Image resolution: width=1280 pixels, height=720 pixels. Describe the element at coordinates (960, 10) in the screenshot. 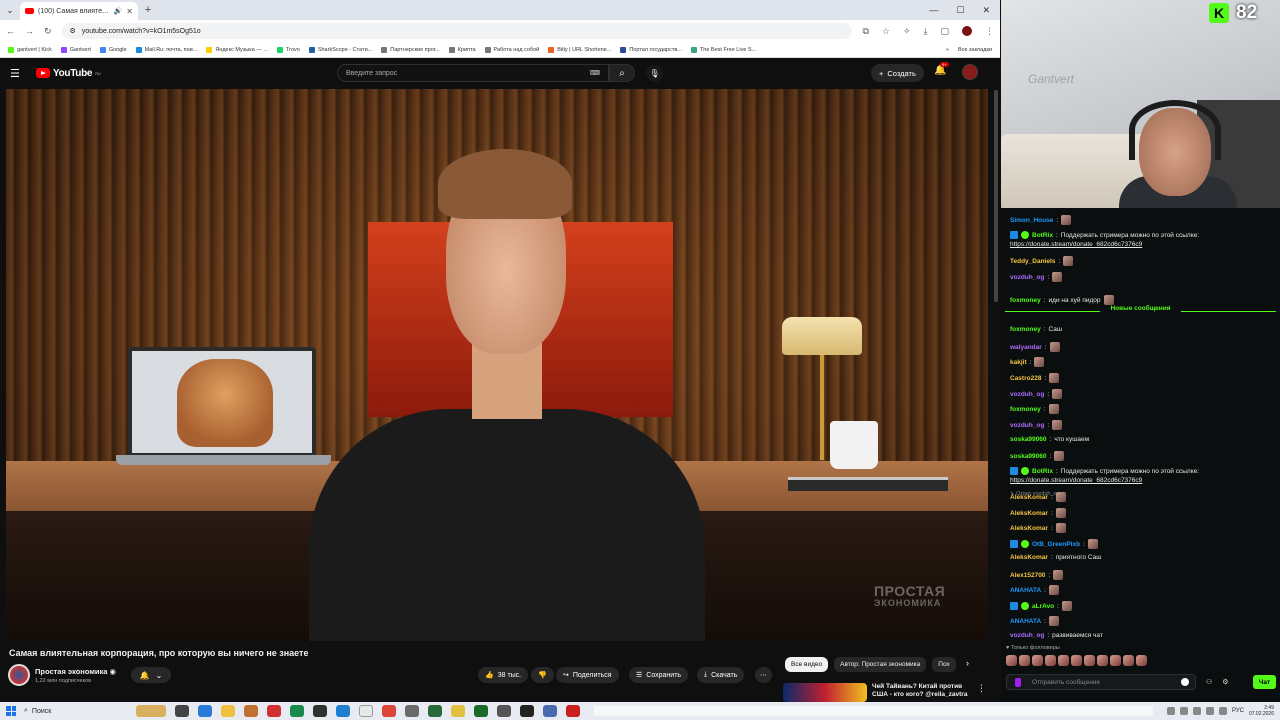

I see `maximize-icon: ☐` at that location.